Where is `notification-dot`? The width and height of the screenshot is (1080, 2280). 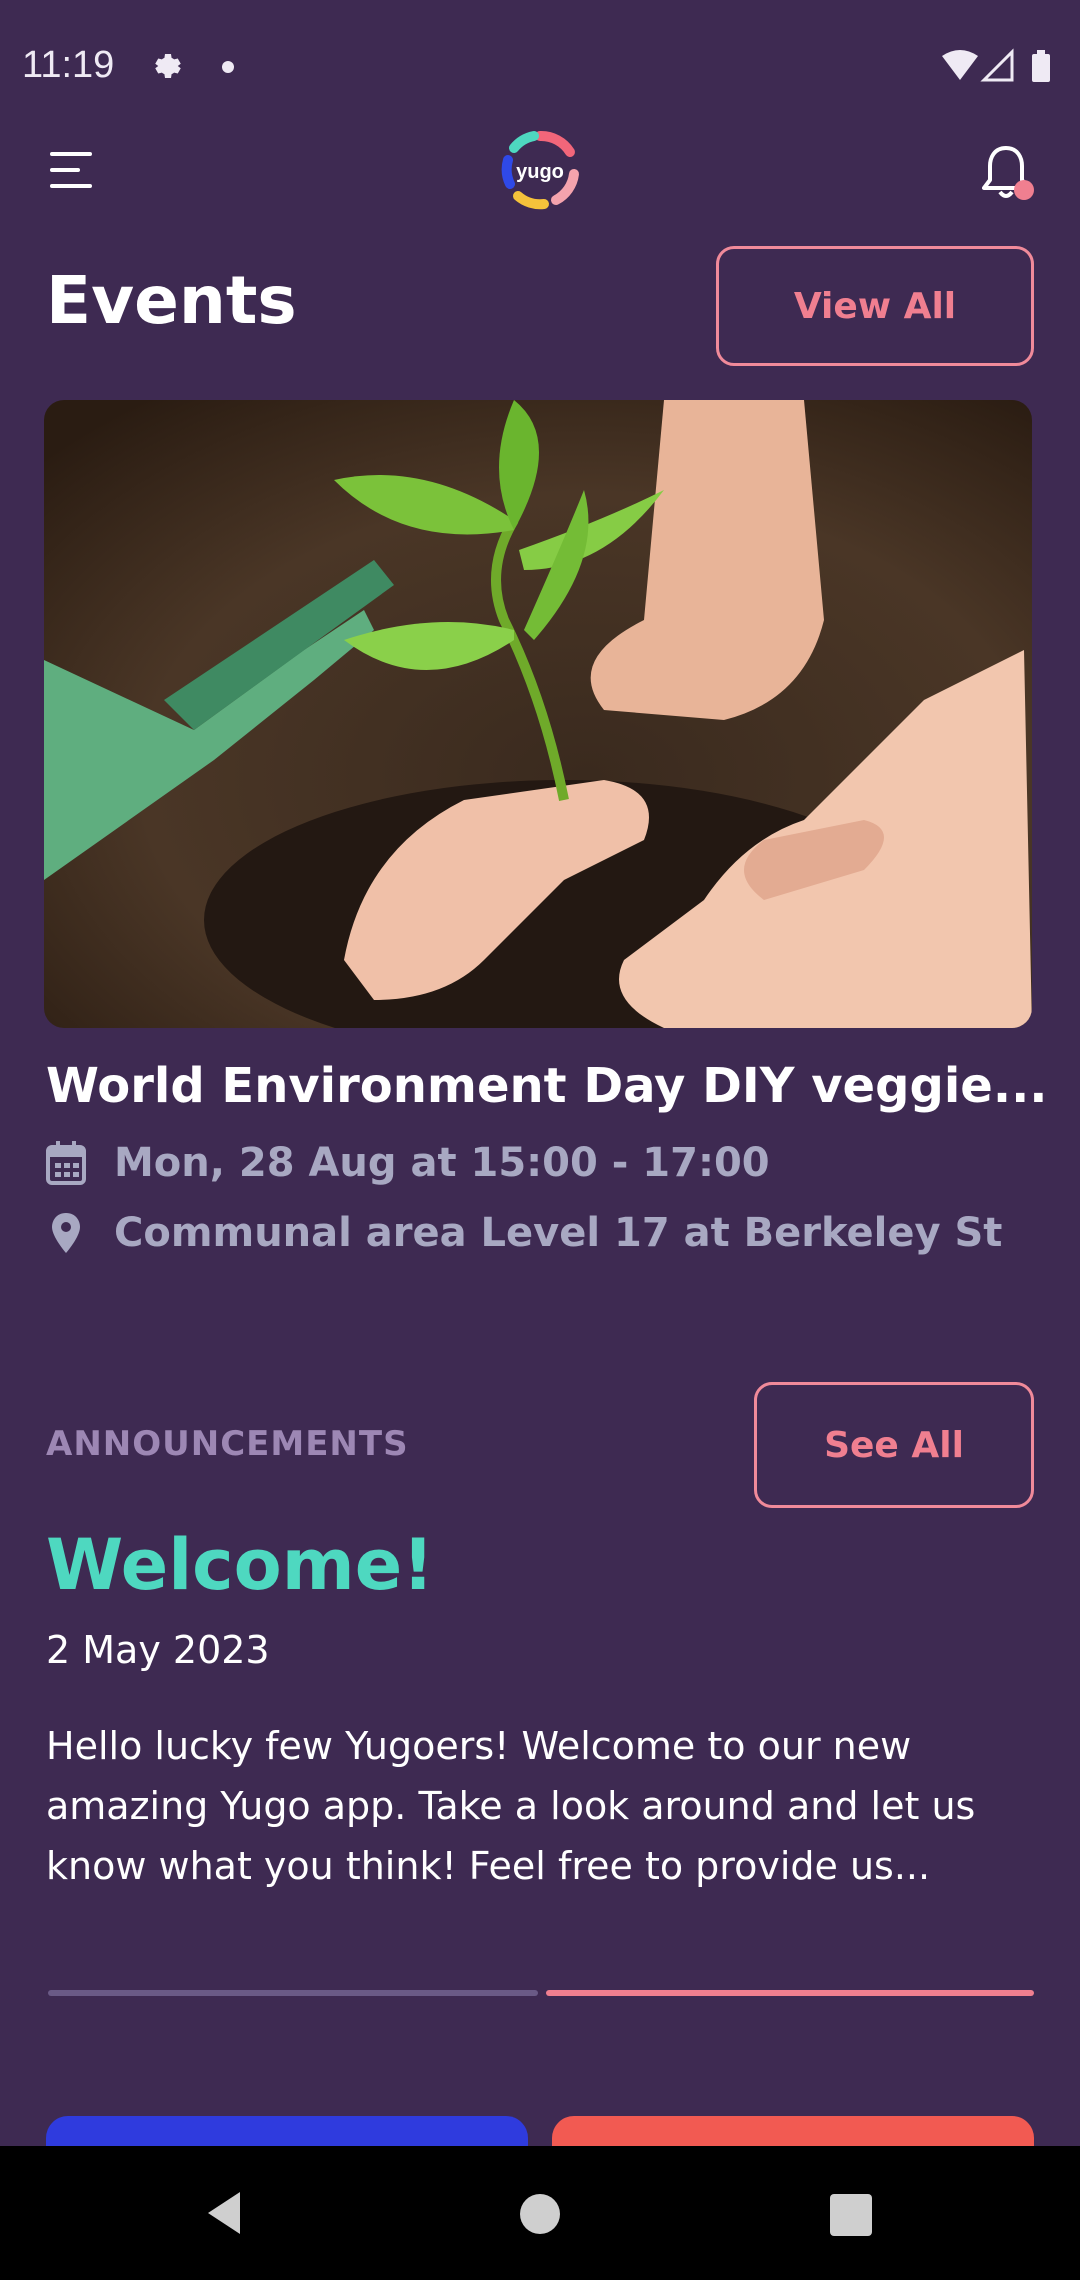 notification-dot is located at coordinates (228, 67).